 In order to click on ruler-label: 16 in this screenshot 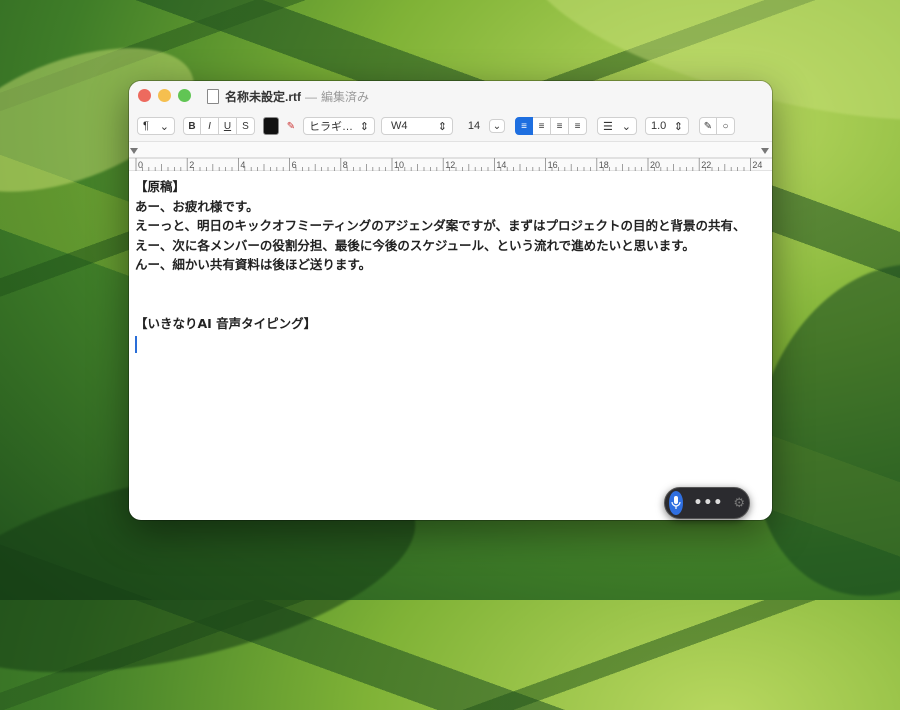, I will do `click(553, 165)`.